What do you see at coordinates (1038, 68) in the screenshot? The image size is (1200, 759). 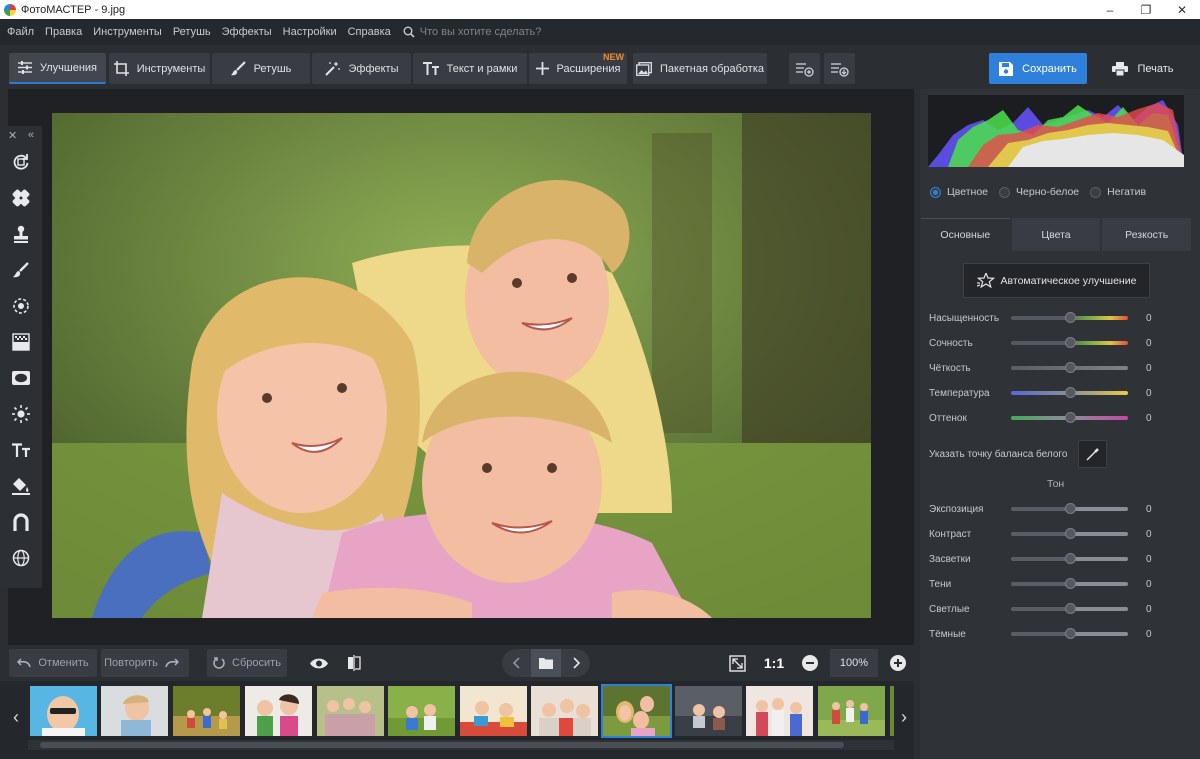 I see `save-button: Сохранить` at bounding box center [1038, 68].